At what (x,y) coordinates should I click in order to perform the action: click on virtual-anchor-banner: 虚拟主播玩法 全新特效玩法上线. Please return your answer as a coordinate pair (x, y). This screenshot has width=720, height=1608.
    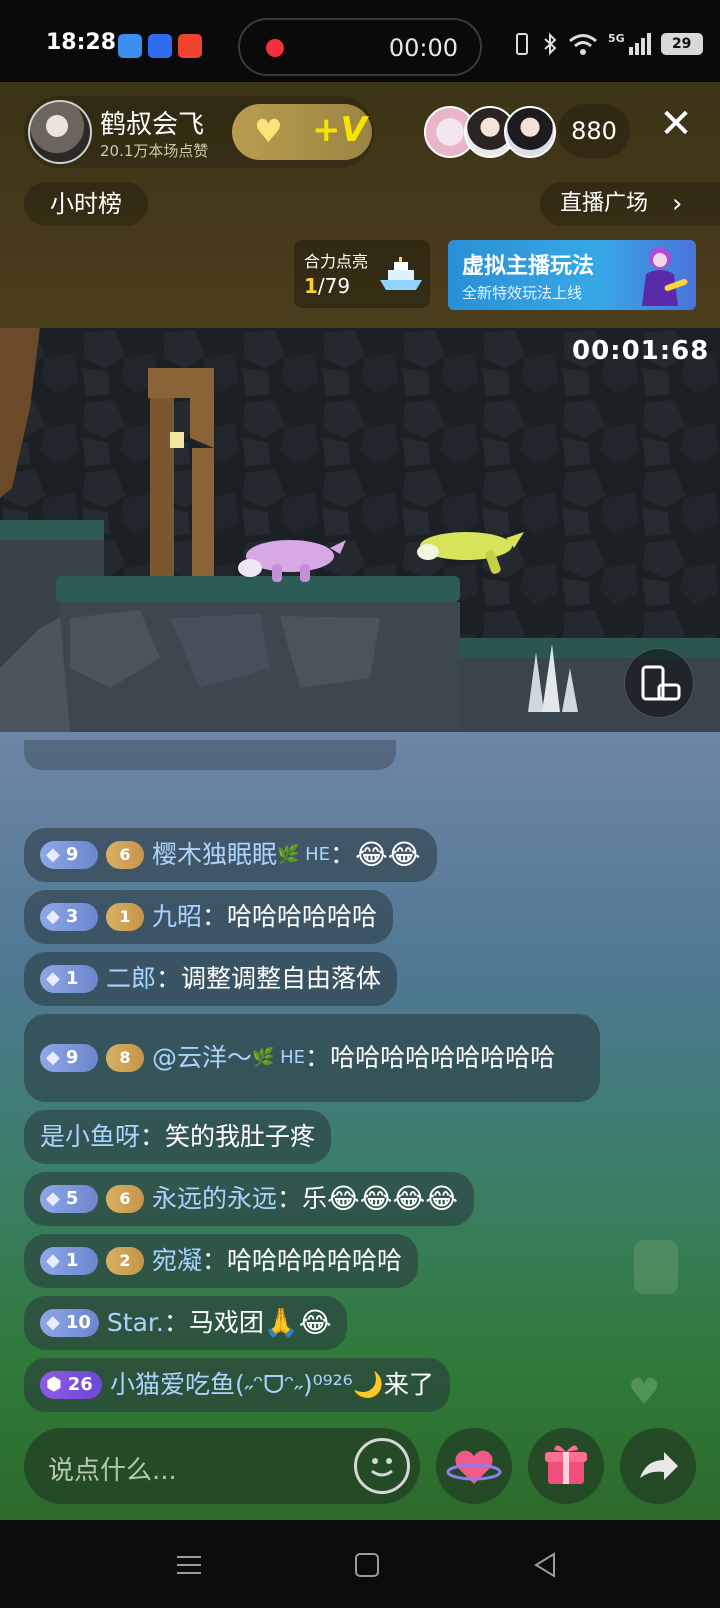
    Looking at the image, I should click on (572, 275).